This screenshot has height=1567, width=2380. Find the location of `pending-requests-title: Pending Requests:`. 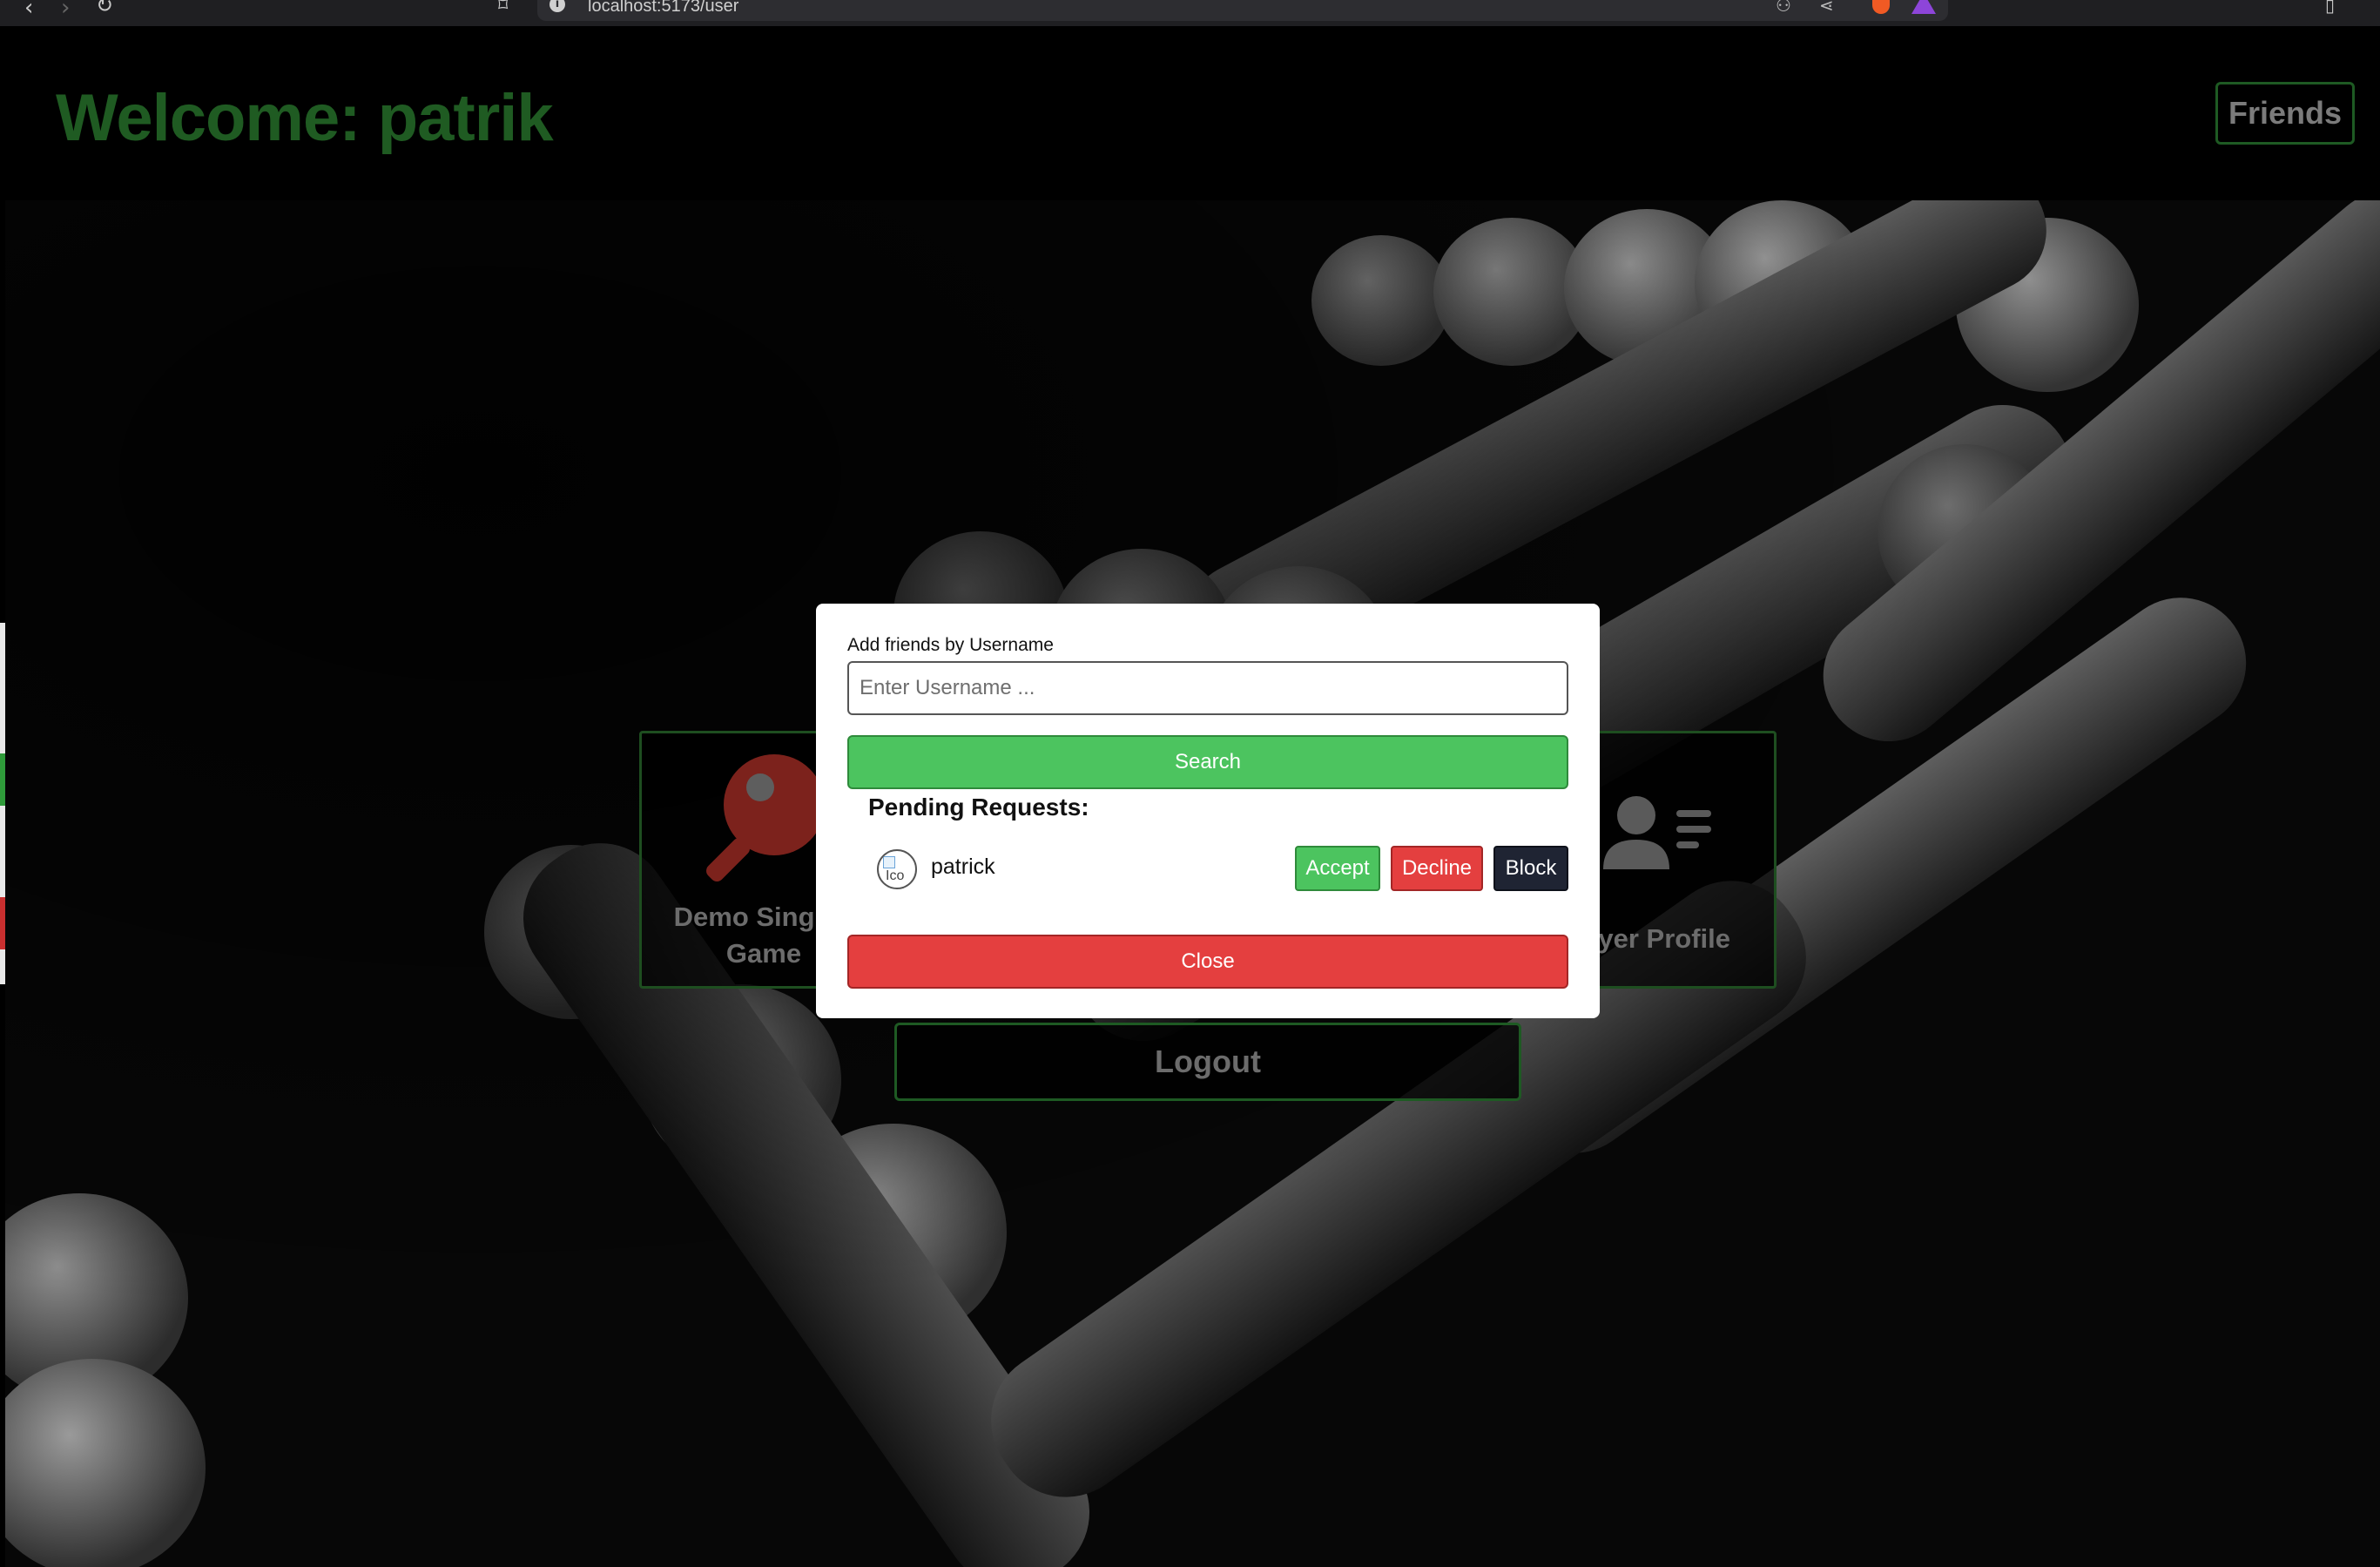

pending-requests-title: Pending Requests: is located at coordinates (978, 807).